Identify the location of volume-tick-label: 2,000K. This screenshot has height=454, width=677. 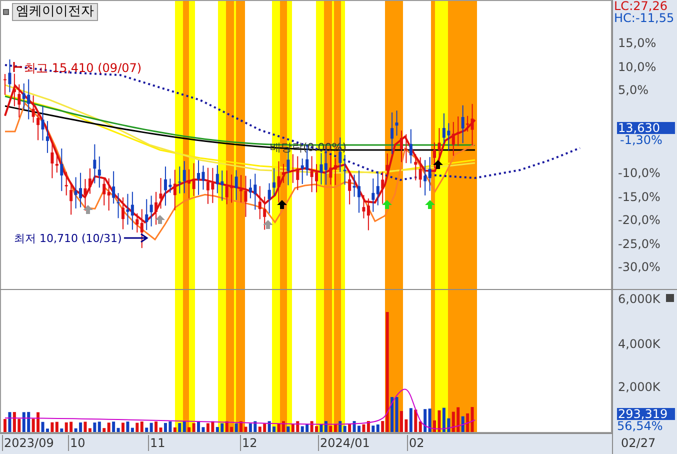
(639, 387).